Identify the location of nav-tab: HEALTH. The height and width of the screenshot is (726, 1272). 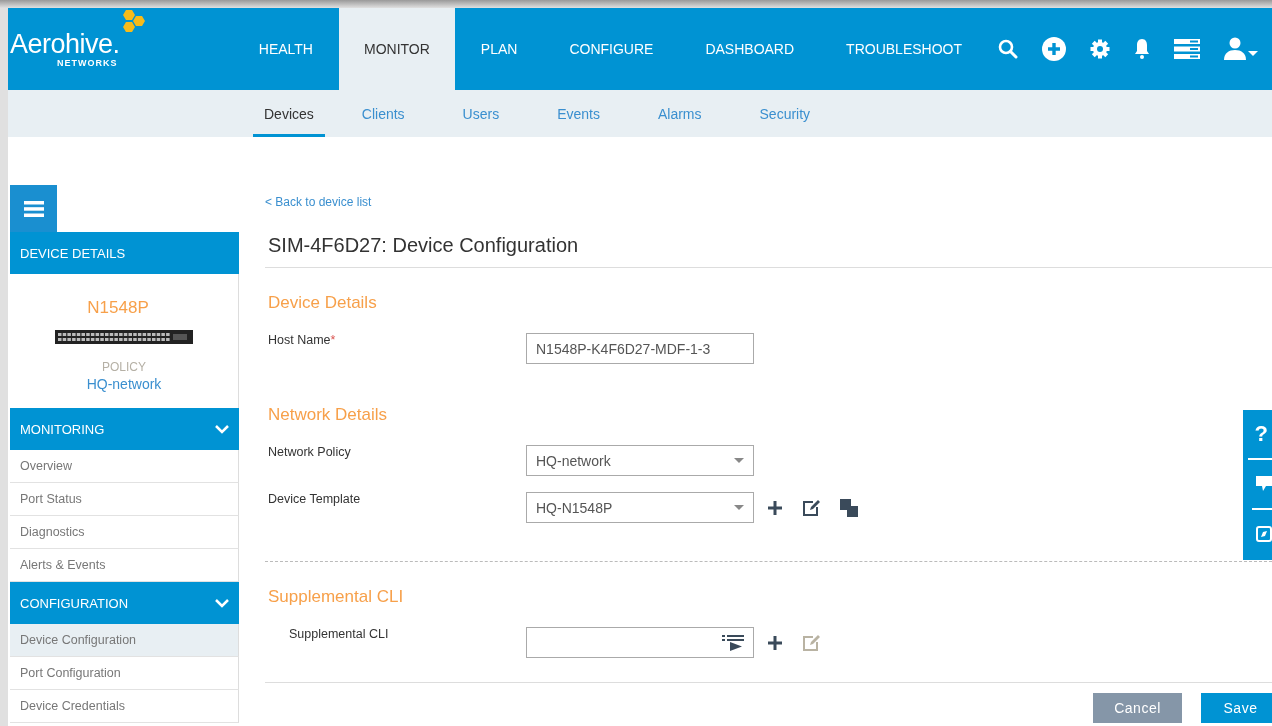
(285, 49).